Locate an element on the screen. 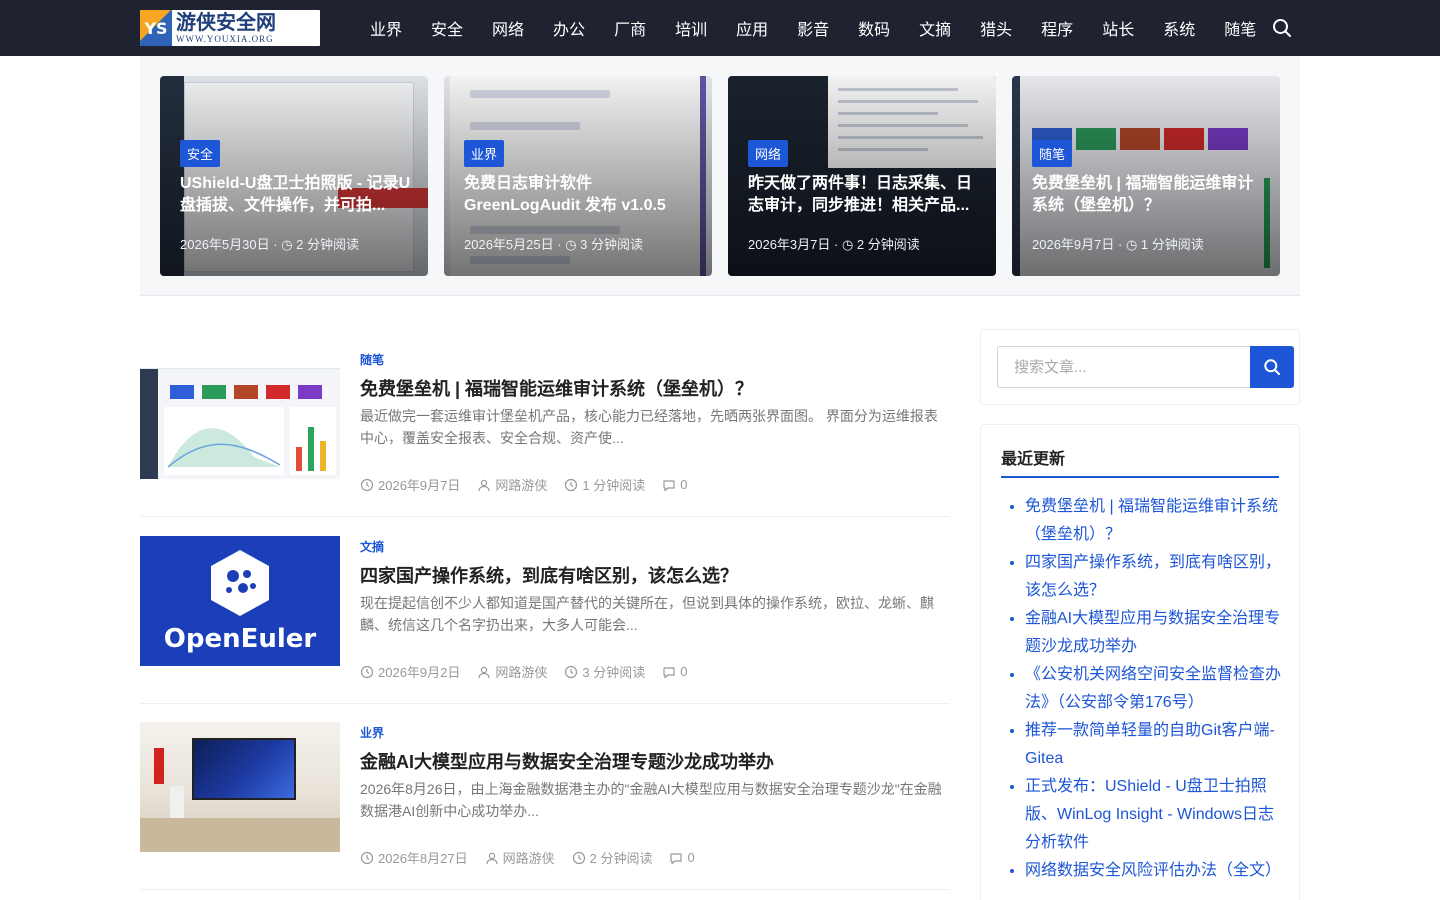 The height and width of the screenshot is (900, 1440). article-title: 四家国产操作系统，到底有啥区别，该怎么选？ is located at coordinates (549, 575).